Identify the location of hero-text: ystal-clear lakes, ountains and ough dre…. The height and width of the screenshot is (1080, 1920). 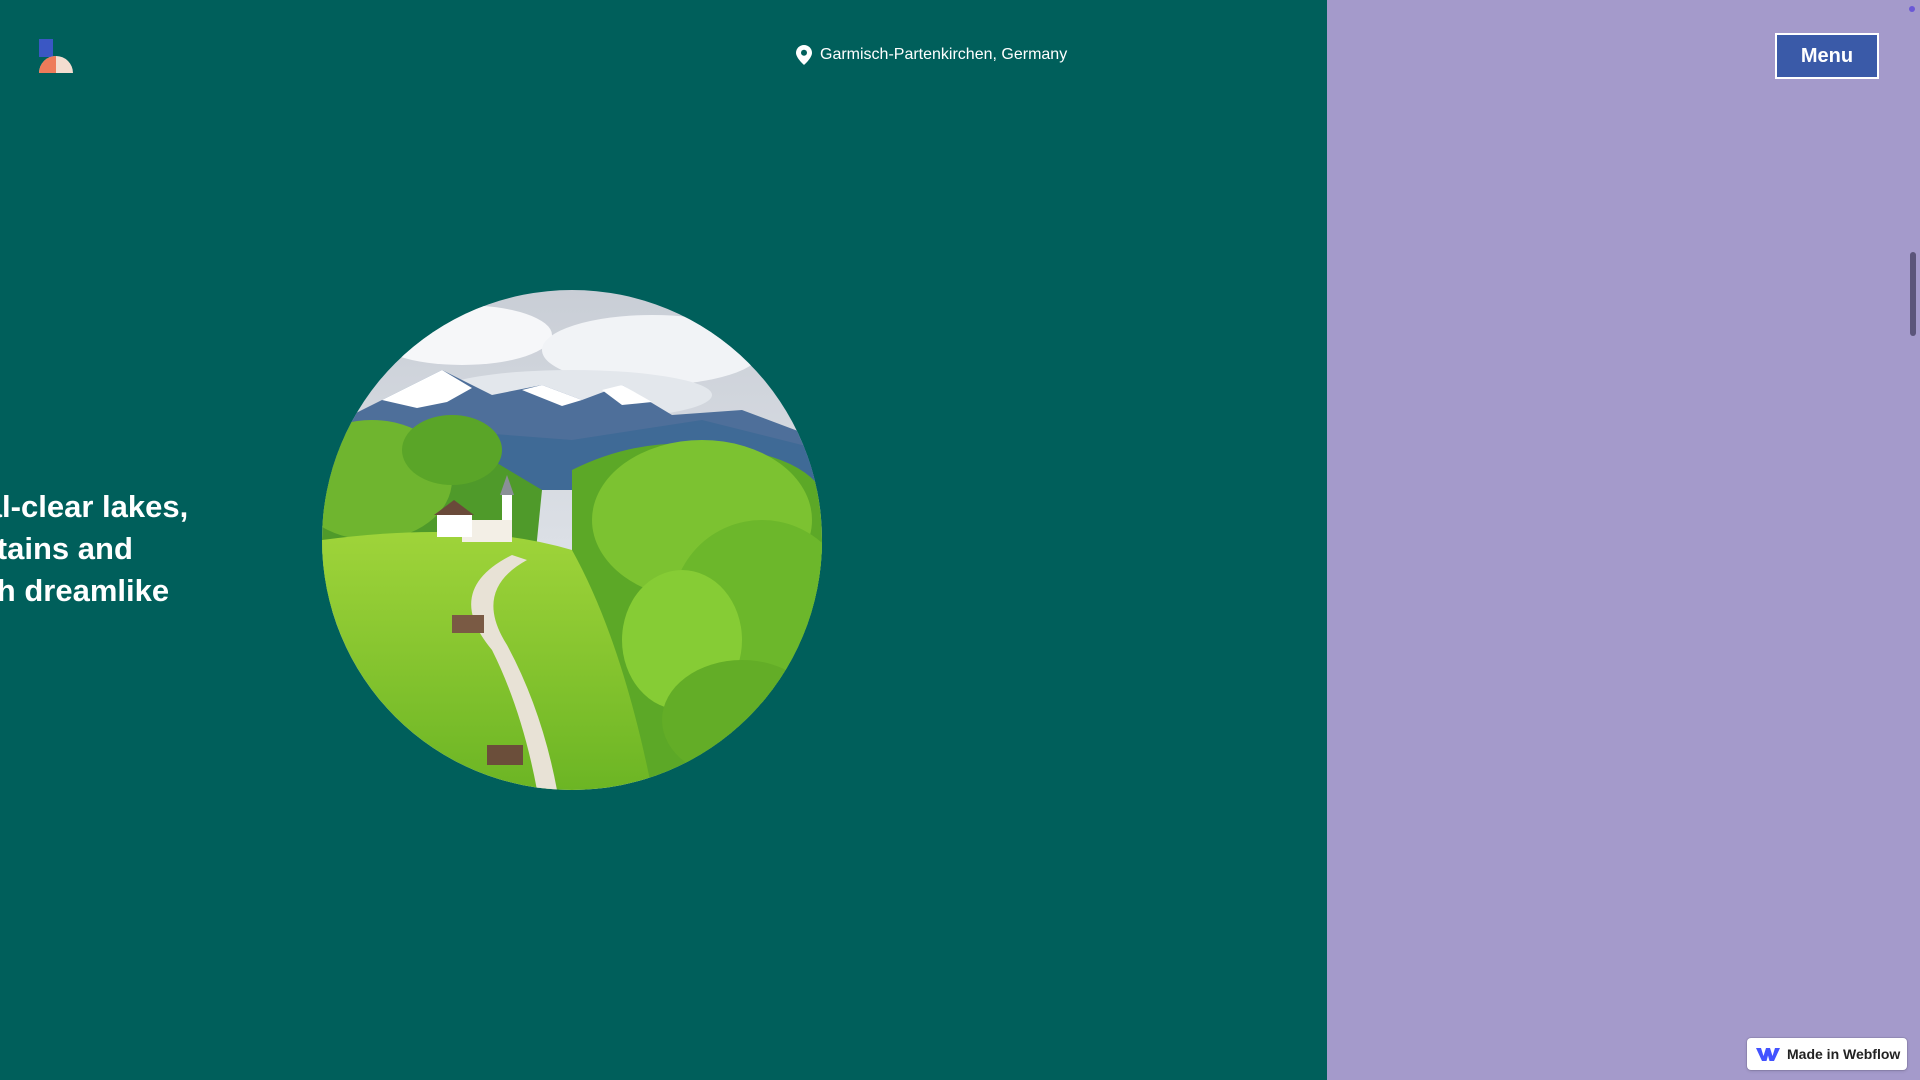
(94, 549).